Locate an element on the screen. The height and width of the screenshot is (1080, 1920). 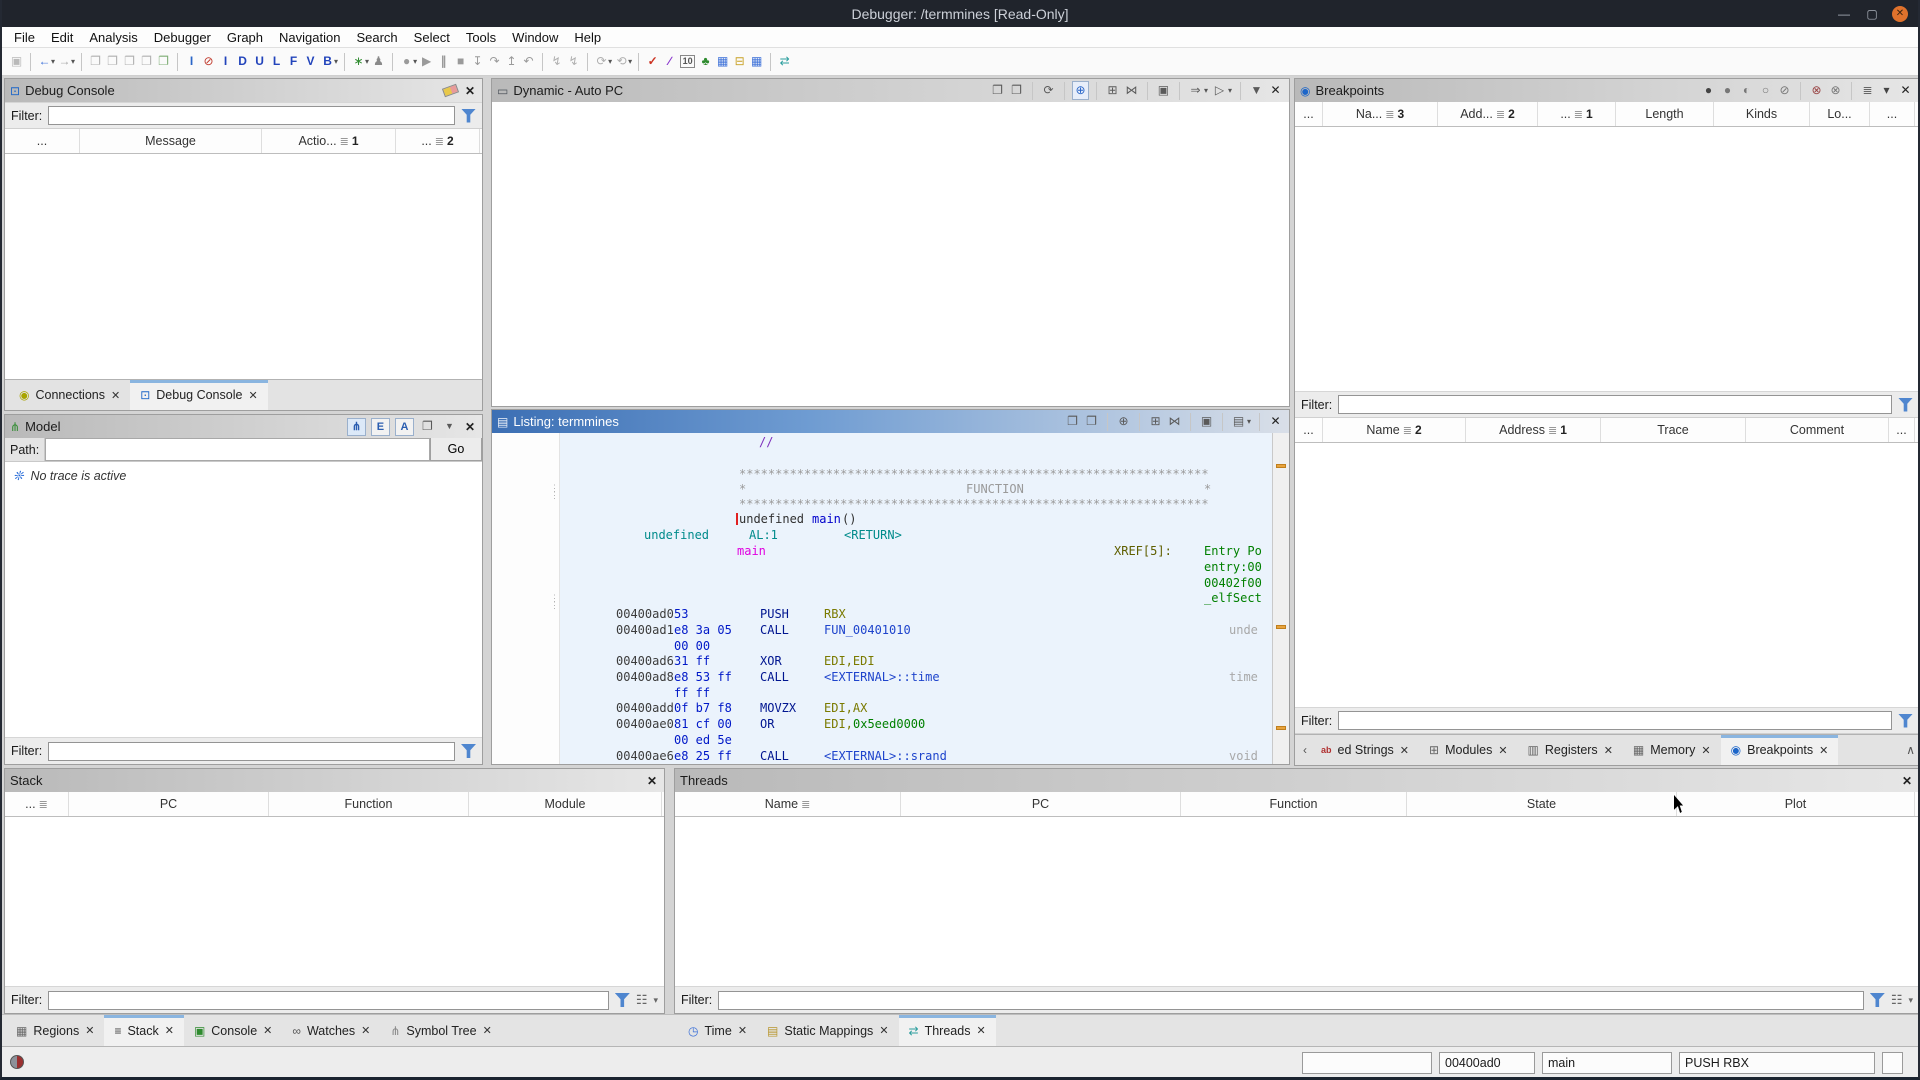
listing-run: EDI, is located at coordinates (838, 724).